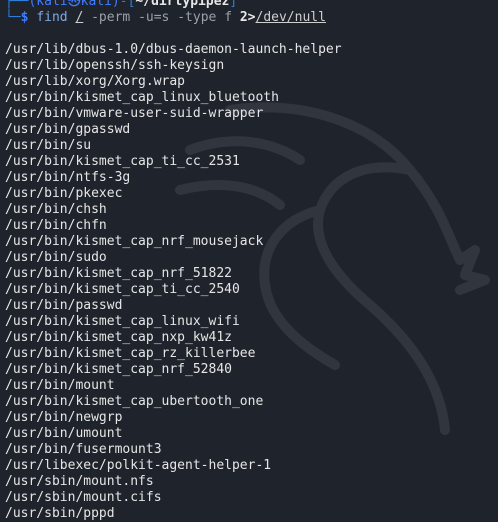 Image resolution: width=498 pixels, height=522 pixels. I want to click on output-line: /usr/bin/kismet_cap_ubertooth_one, so click(134, 401).